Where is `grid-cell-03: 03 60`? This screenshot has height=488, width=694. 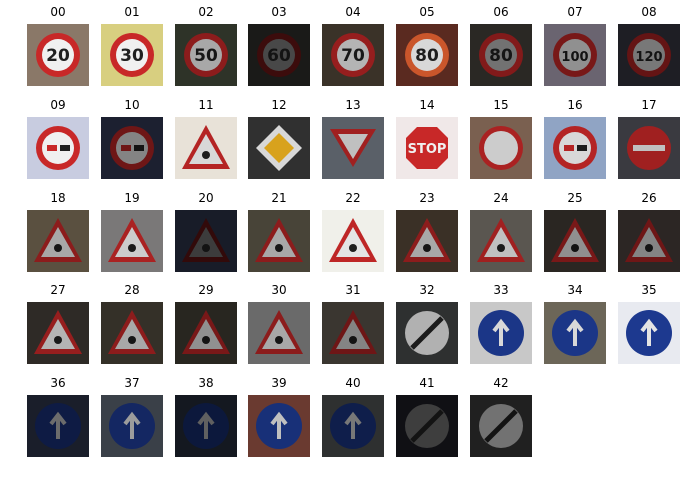
grid-cell-03: 03 60 is located at coordinates (279, 46).